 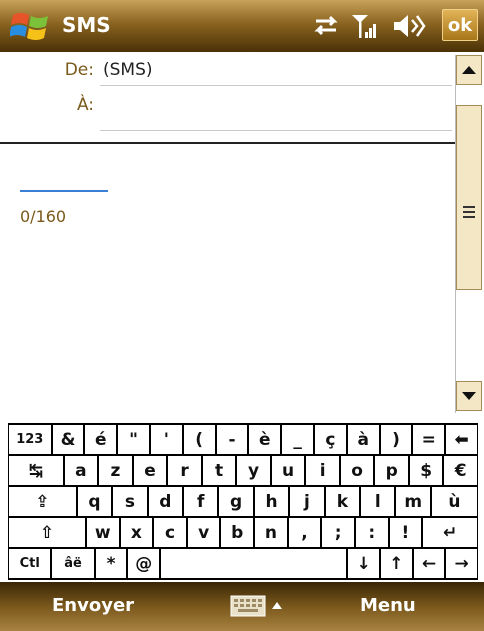 What do you see at coordinates (364, 563) in the screenshot?
I see `arrow-down-key: ↓` at bounding box center [364, 563].